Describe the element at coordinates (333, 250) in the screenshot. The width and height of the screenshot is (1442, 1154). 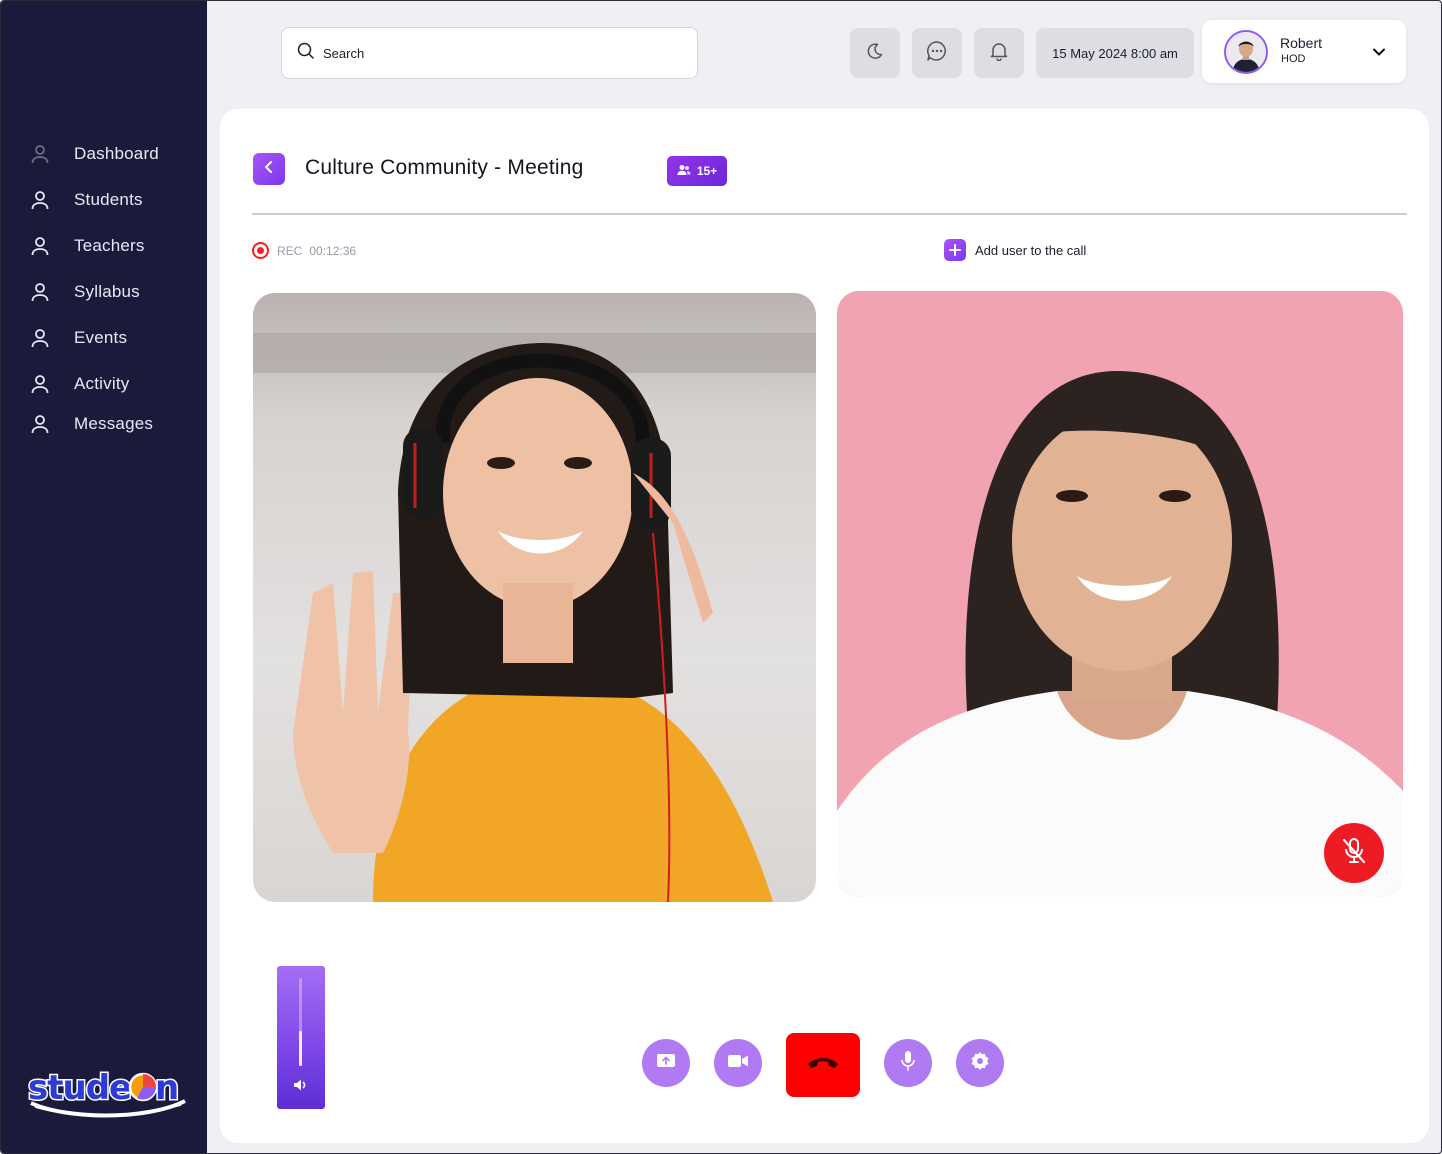
I see `rec-timer: 00:12:36` at that location.